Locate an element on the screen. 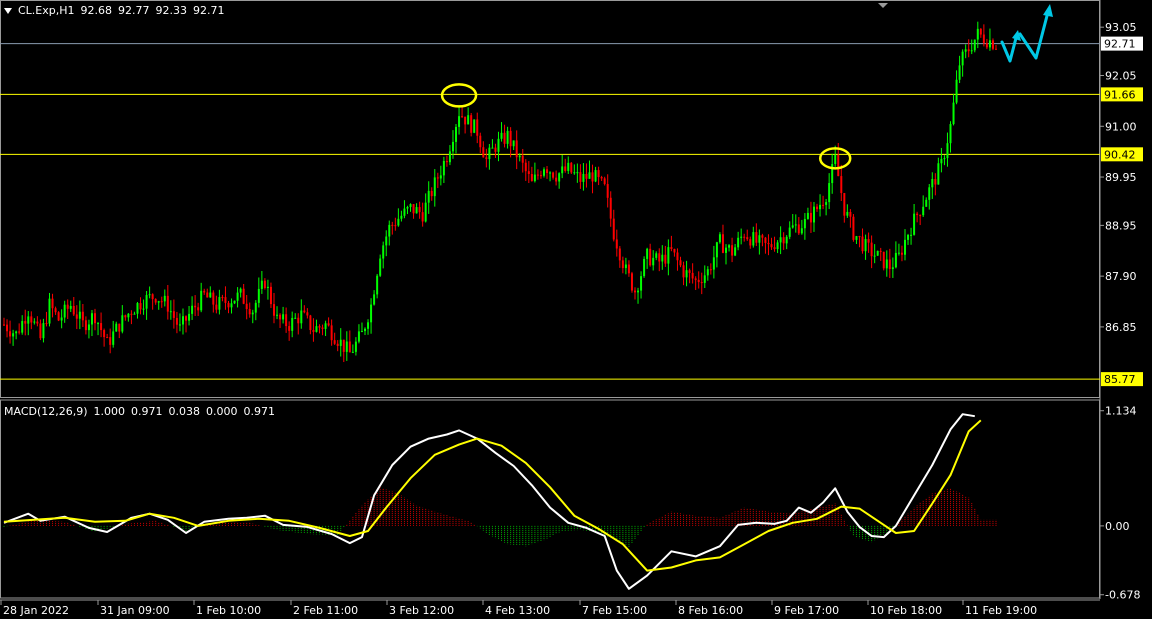 The height and width of the screenshot is (619, 1152). macd-header: MACD(12,26,9) 1.000 0.971 0.038 0.000 0.971 is located at coordinates (139, 411).